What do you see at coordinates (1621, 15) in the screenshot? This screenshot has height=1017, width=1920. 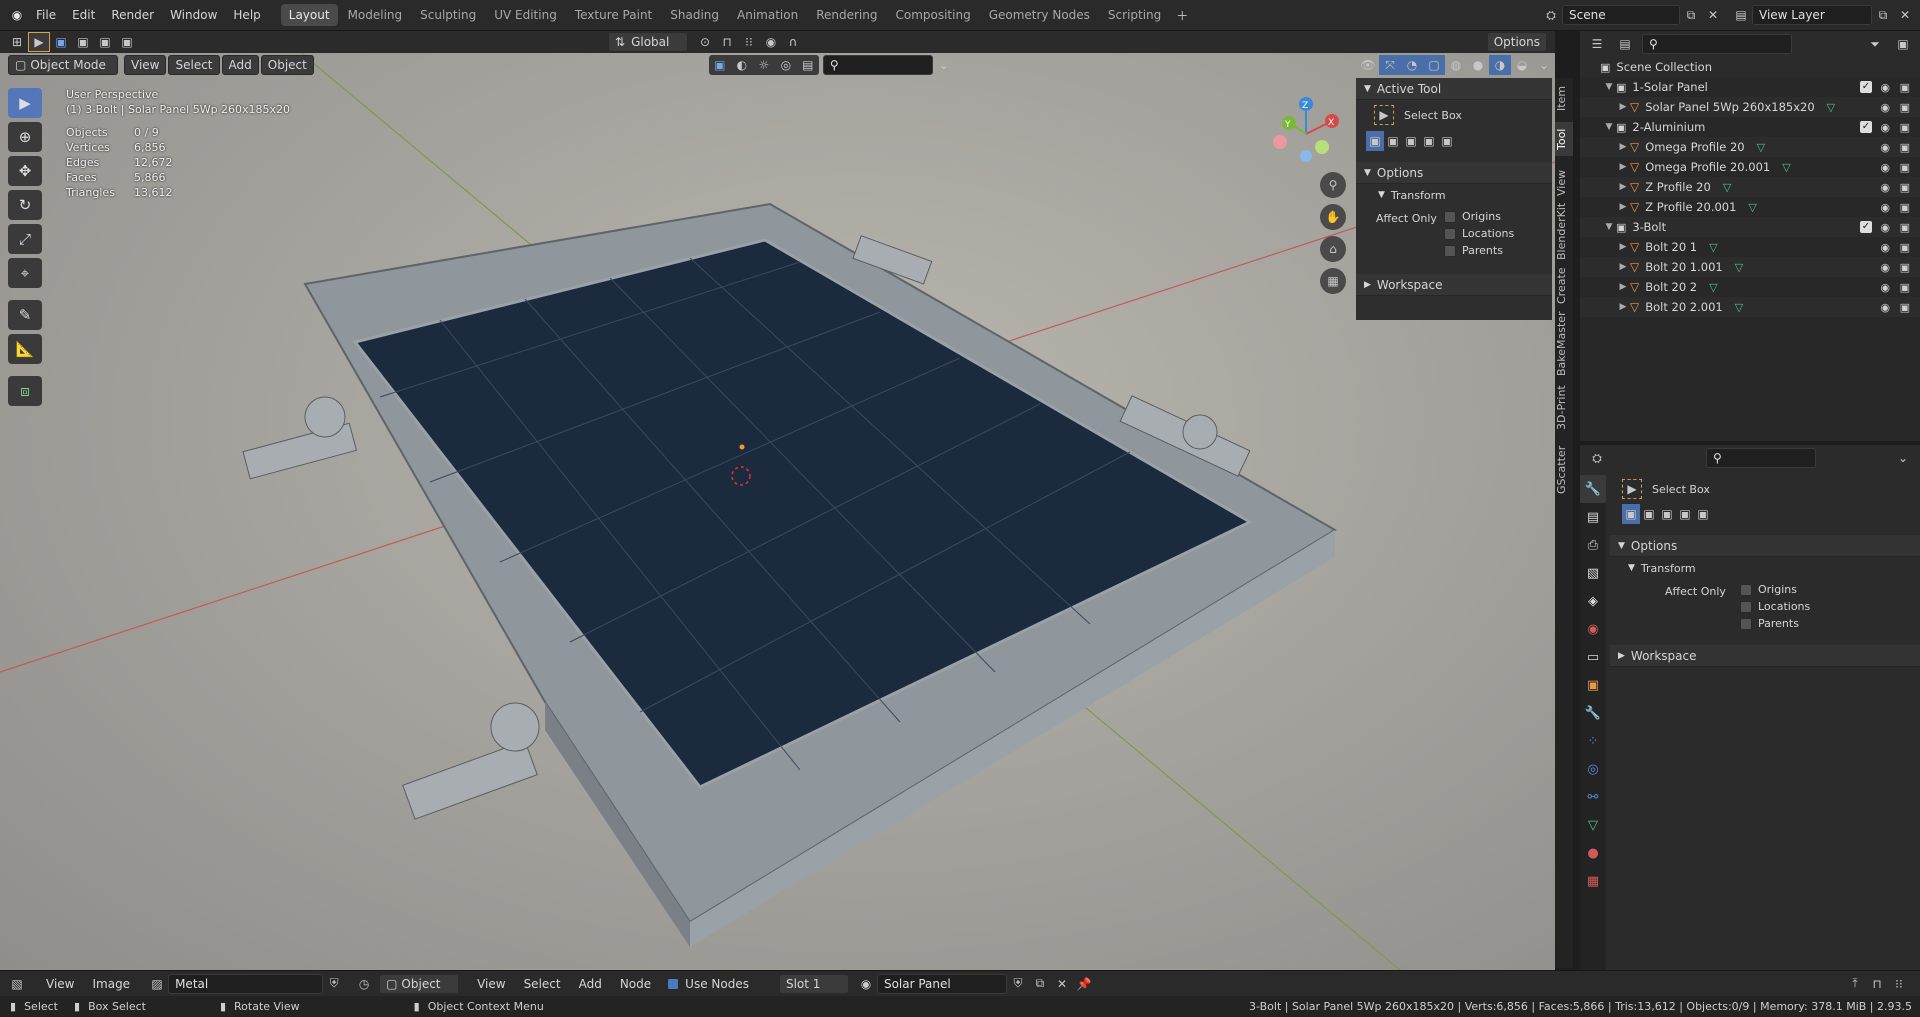 I see `scene-field: Scene` at bounding box center [1621, 15].